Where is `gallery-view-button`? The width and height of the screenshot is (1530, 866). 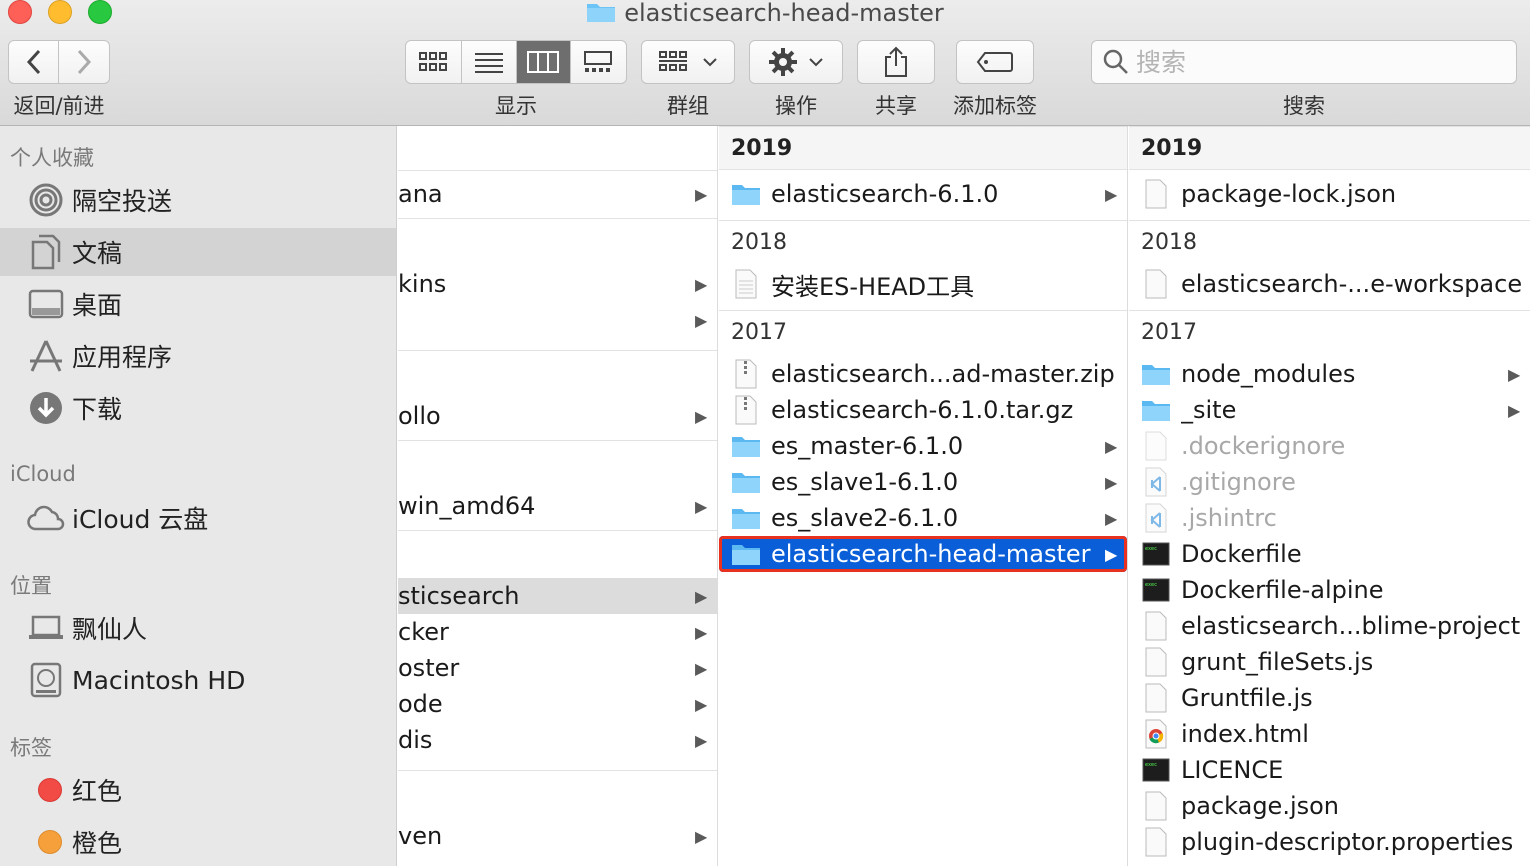 gallery-view-button is located at coordinates (598, 62).